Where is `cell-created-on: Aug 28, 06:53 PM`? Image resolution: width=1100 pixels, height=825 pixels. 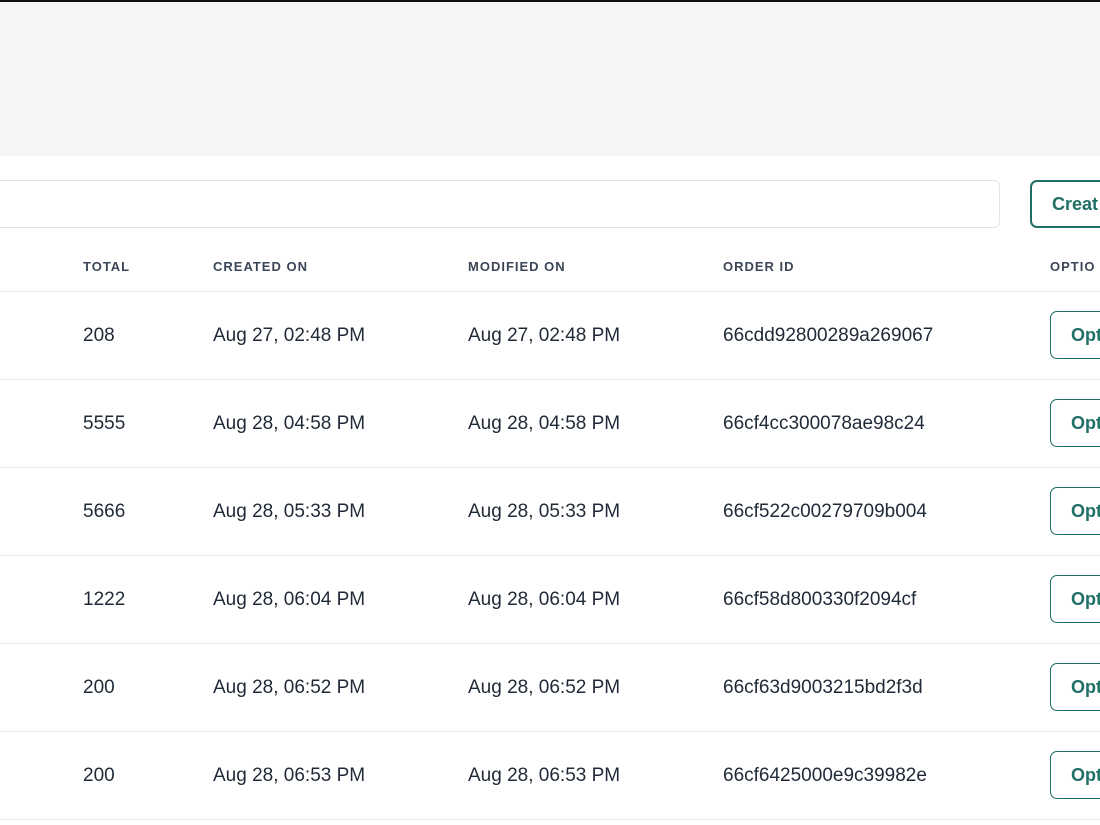 cell-created-on: Aug 28, 06:53 PM is located at coordinates (289, 775).